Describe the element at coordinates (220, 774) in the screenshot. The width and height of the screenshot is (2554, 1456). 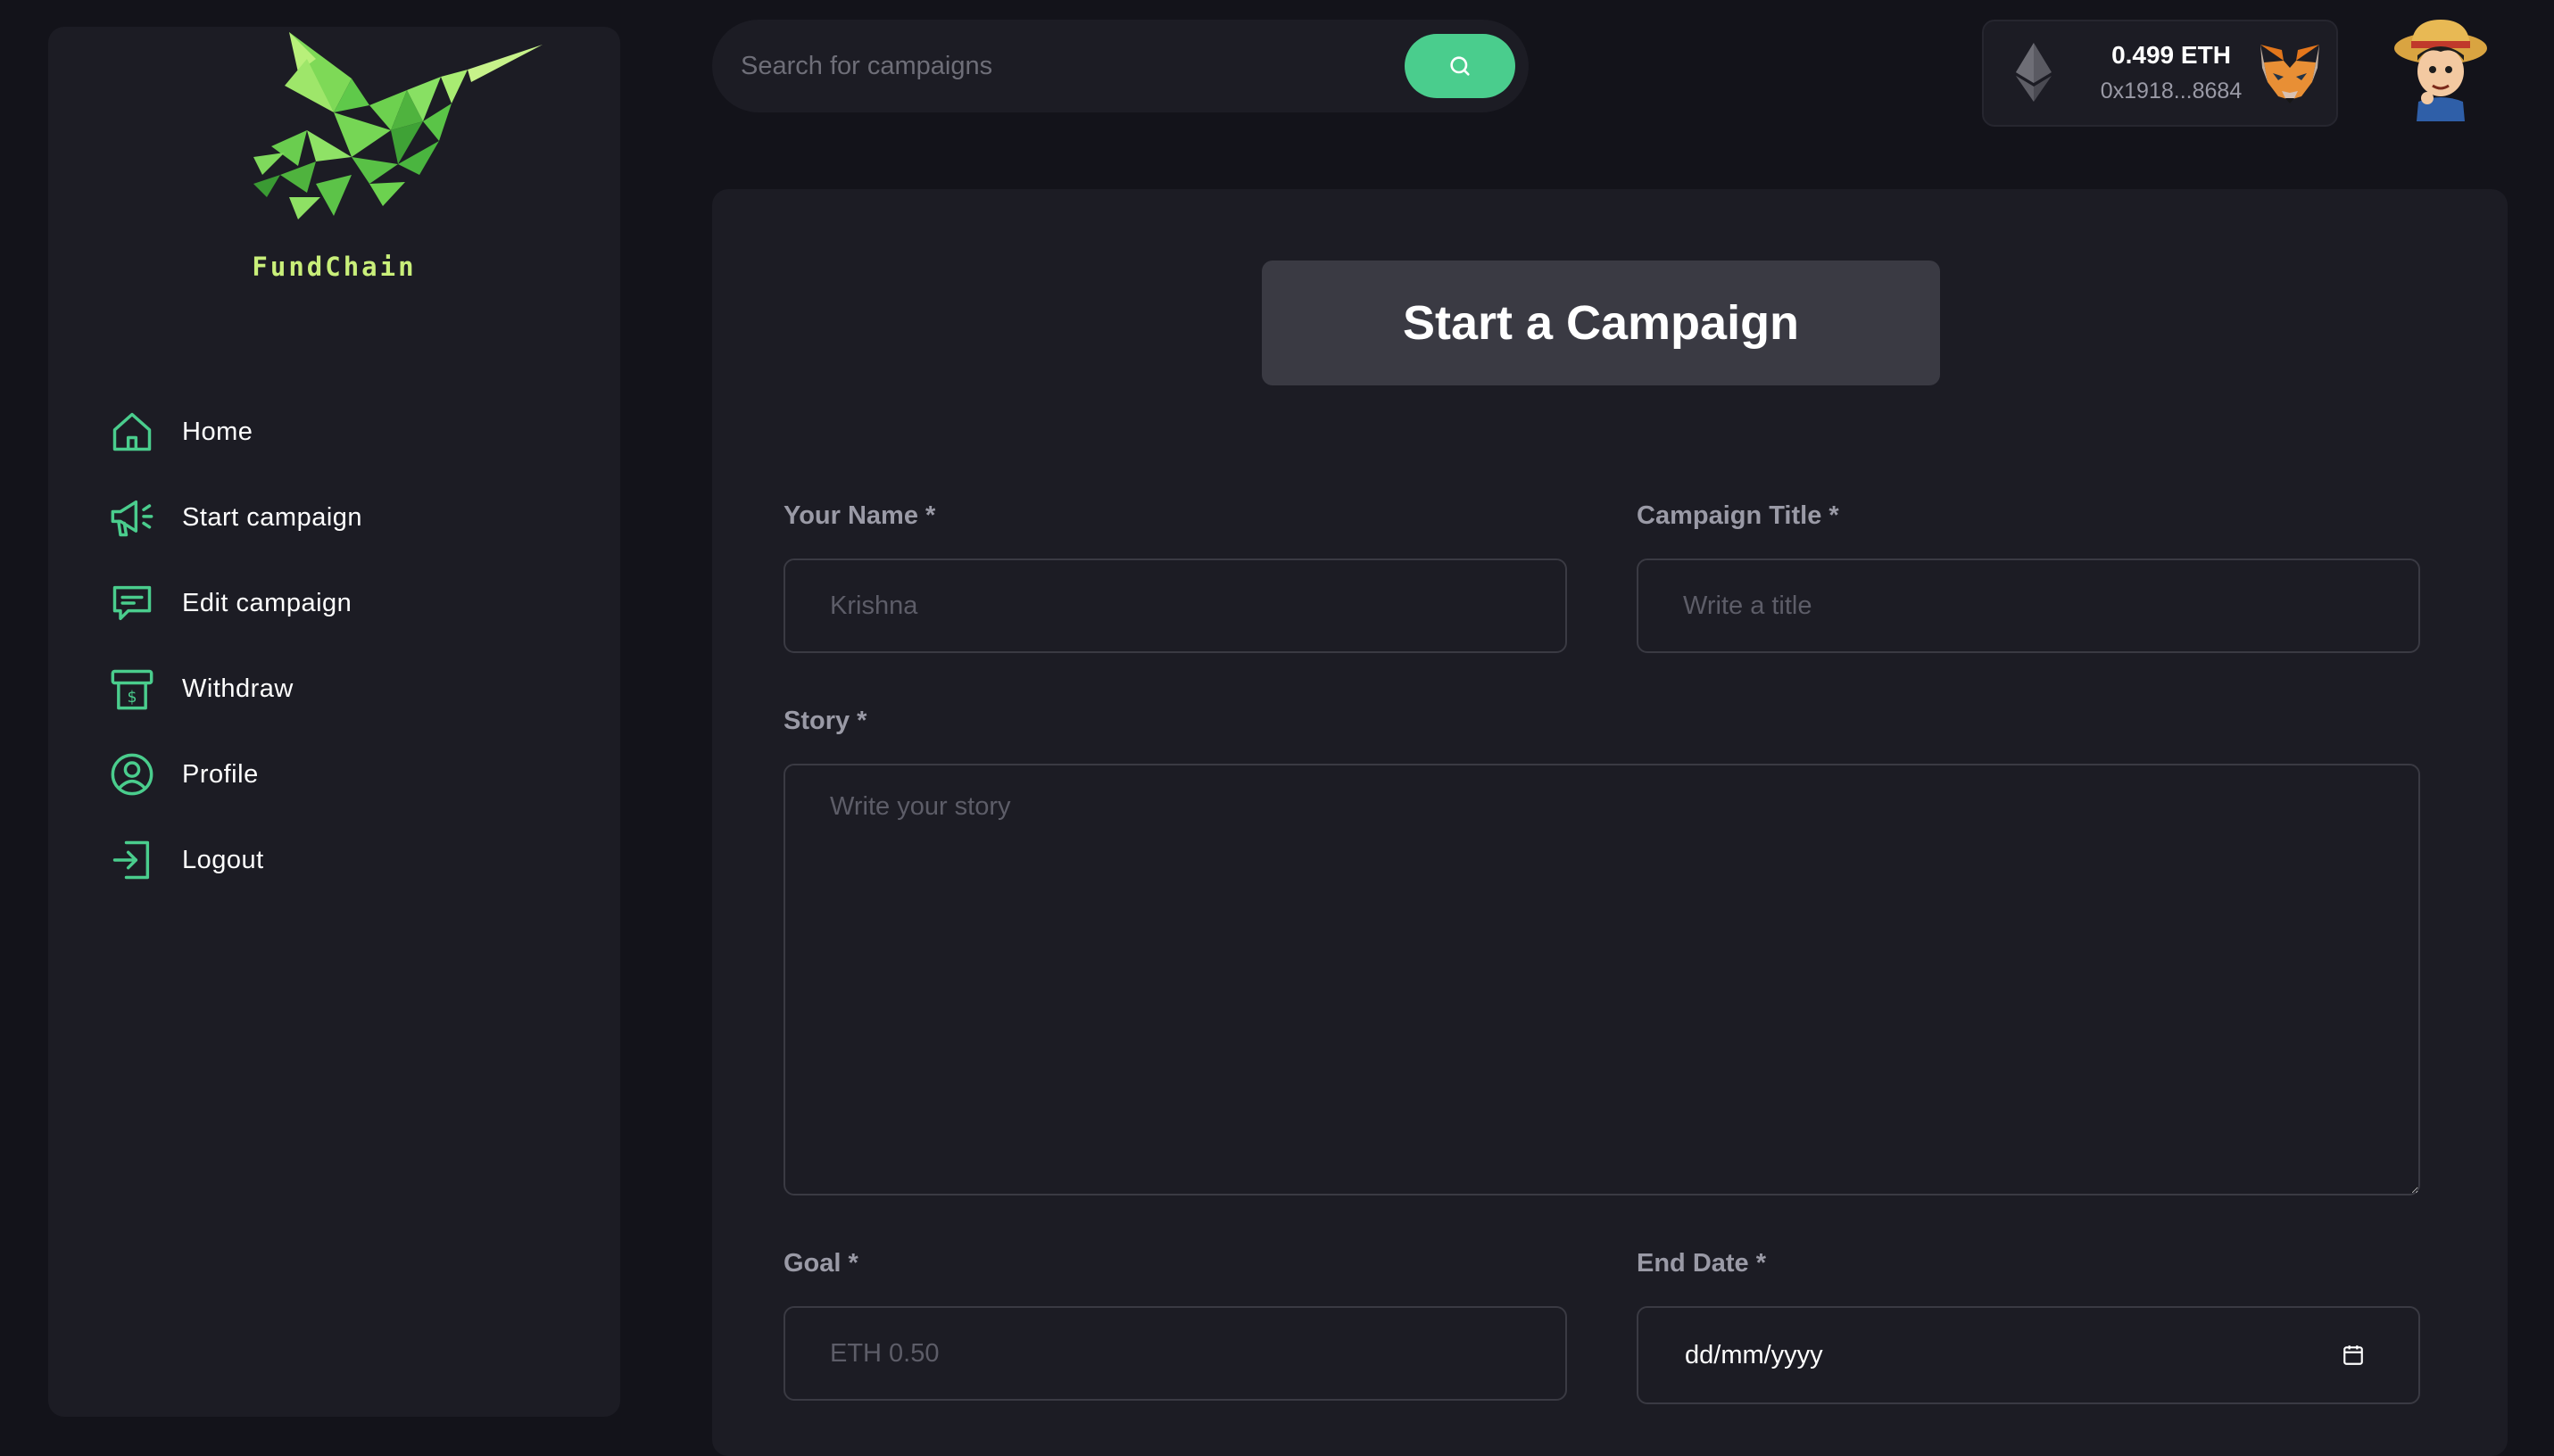
I see `sidebar-item-label: Profile` at that location.